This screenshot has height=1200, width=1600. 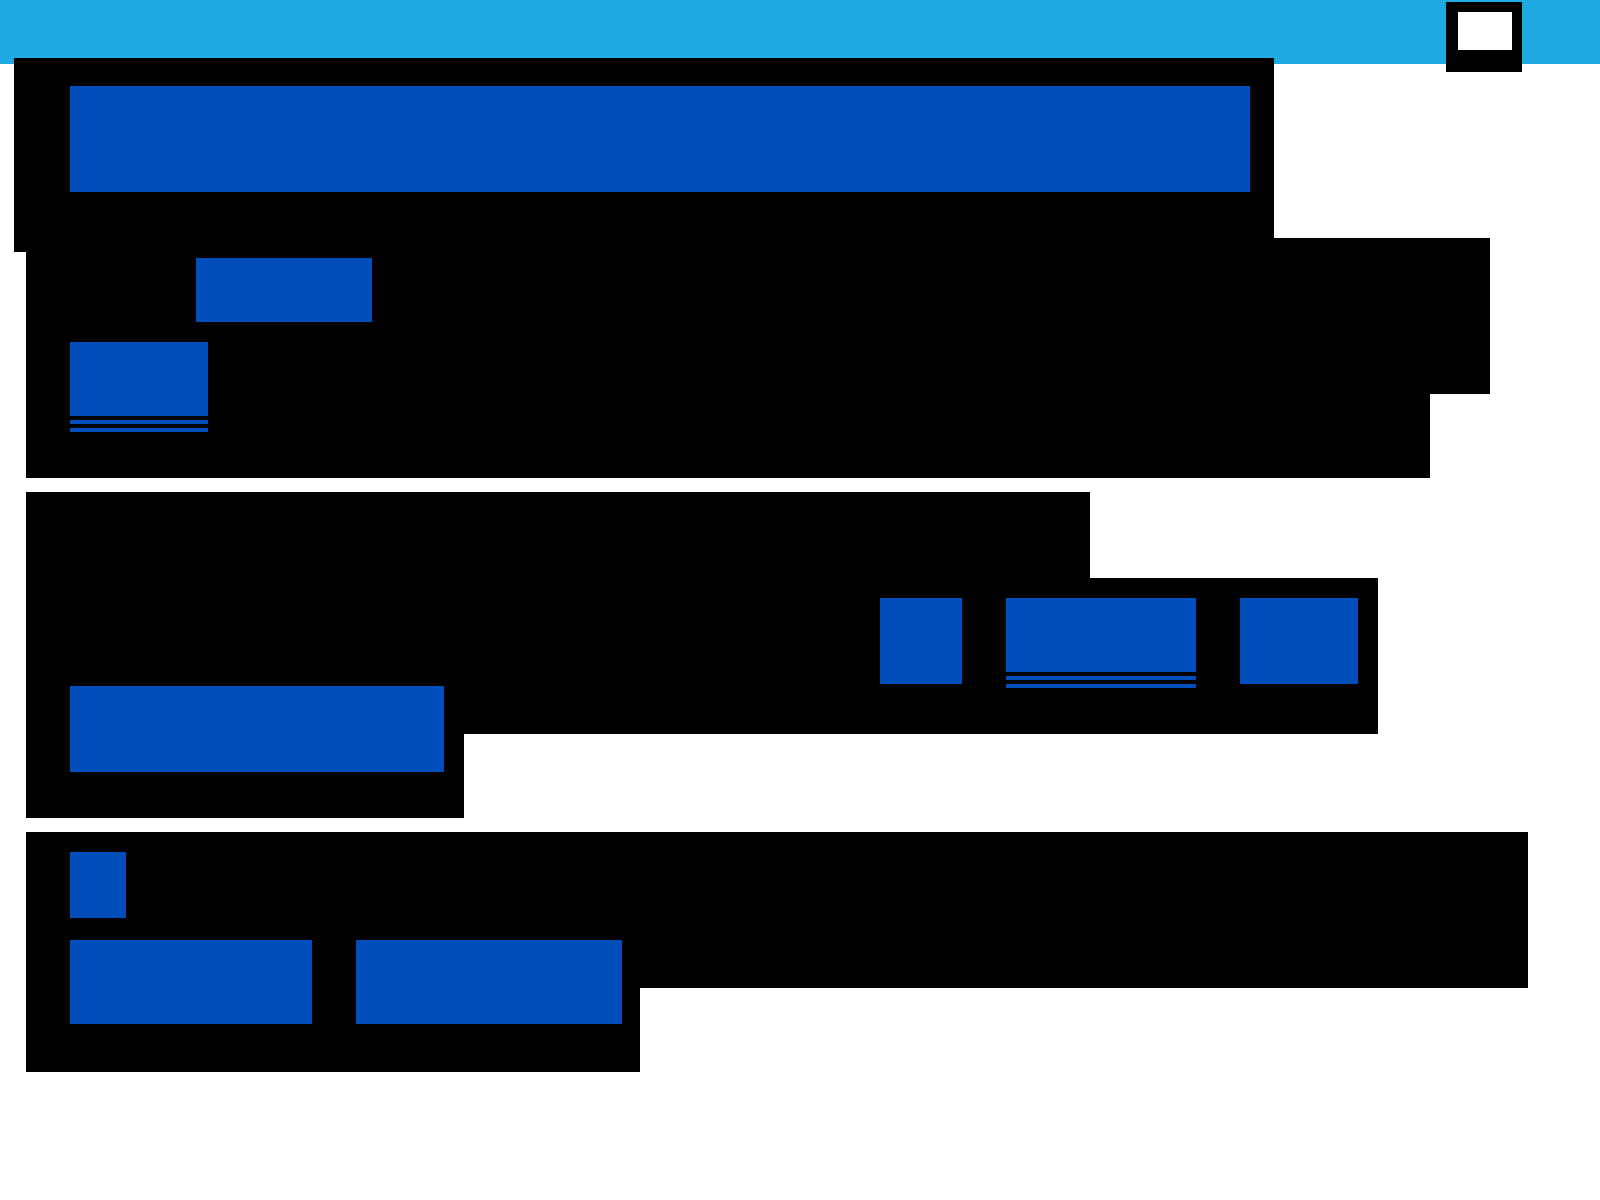 I want to click on window-icon, so click(x=1484, y=37).